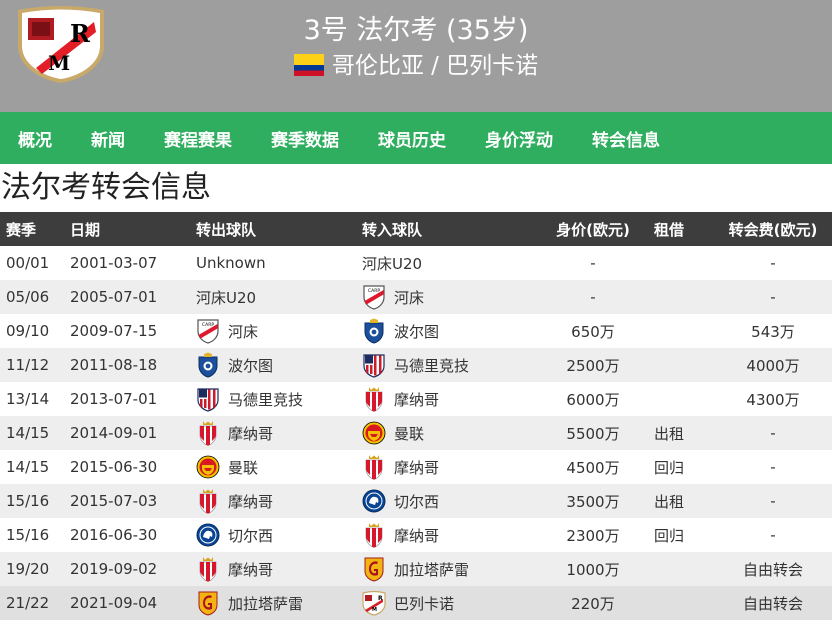  Describe the element at coordinates (626, 138) in the screenshot. I see `nav-transfers: 转会信息` at that location.